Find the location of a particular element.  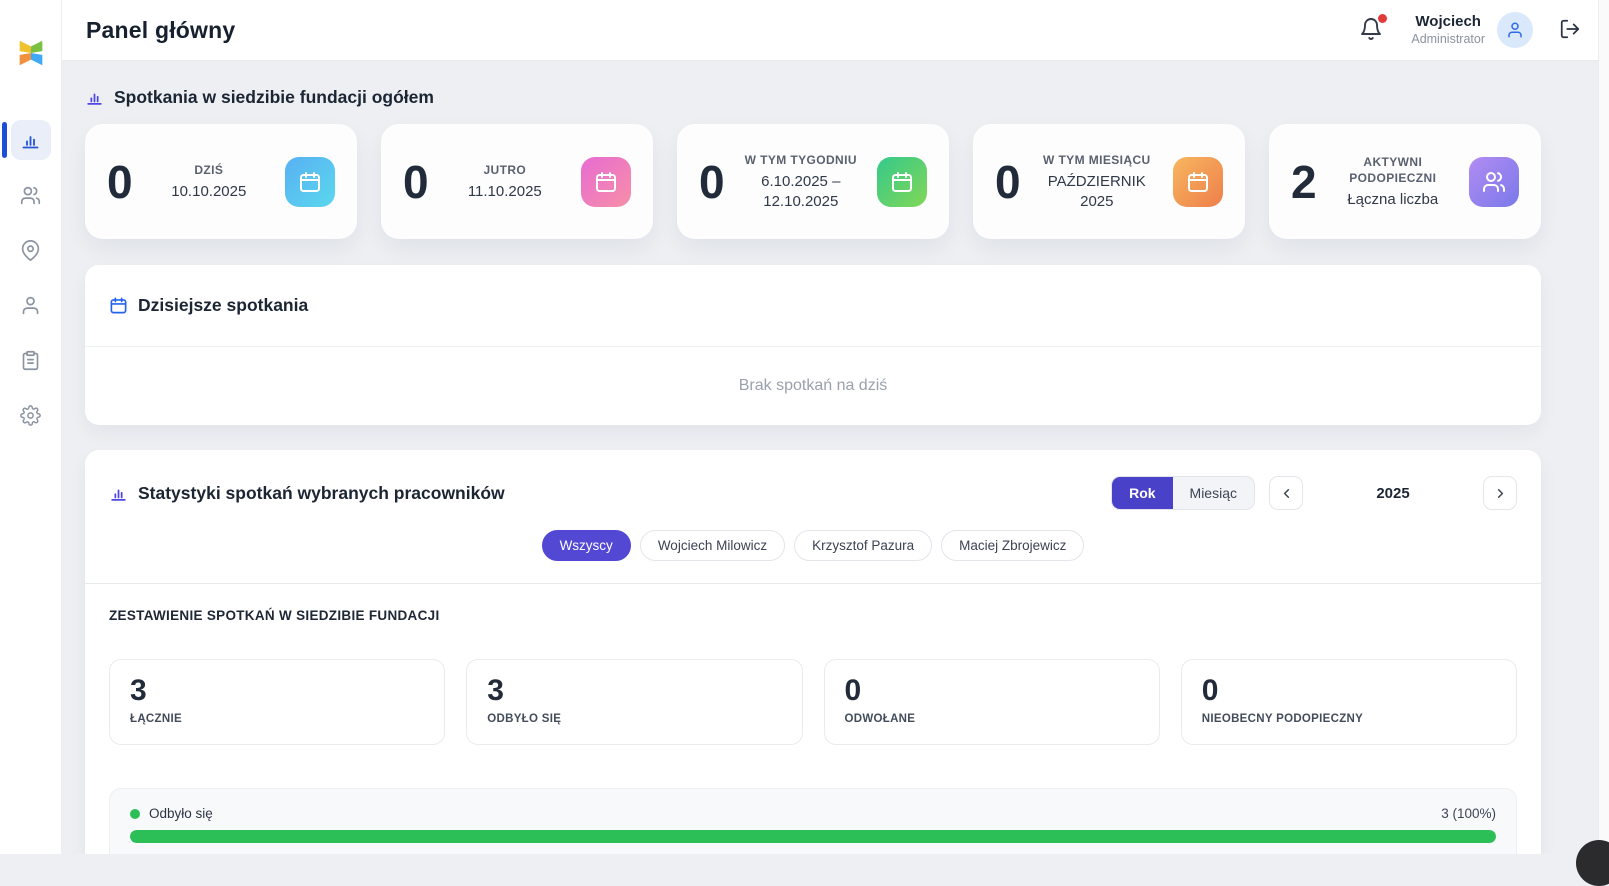

filter-chip-employee: Krzysztof Pazura is located at coordinates (863, 545).